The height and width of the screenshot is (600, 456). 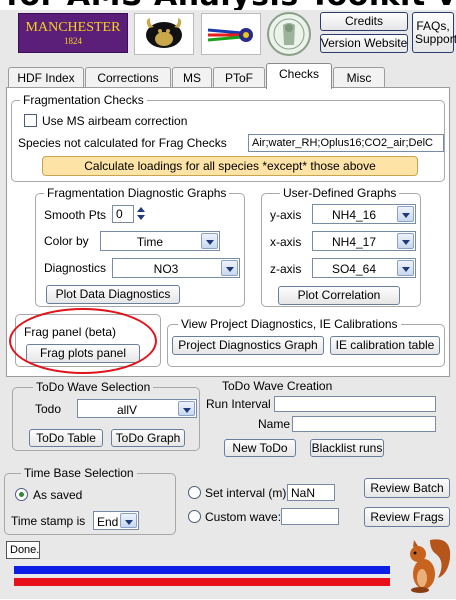 What do you see at coordinates (79, 473) in the screenshot?
I see `time-base-selection-title: Time Base Selection` at bounding box center [79, 473].